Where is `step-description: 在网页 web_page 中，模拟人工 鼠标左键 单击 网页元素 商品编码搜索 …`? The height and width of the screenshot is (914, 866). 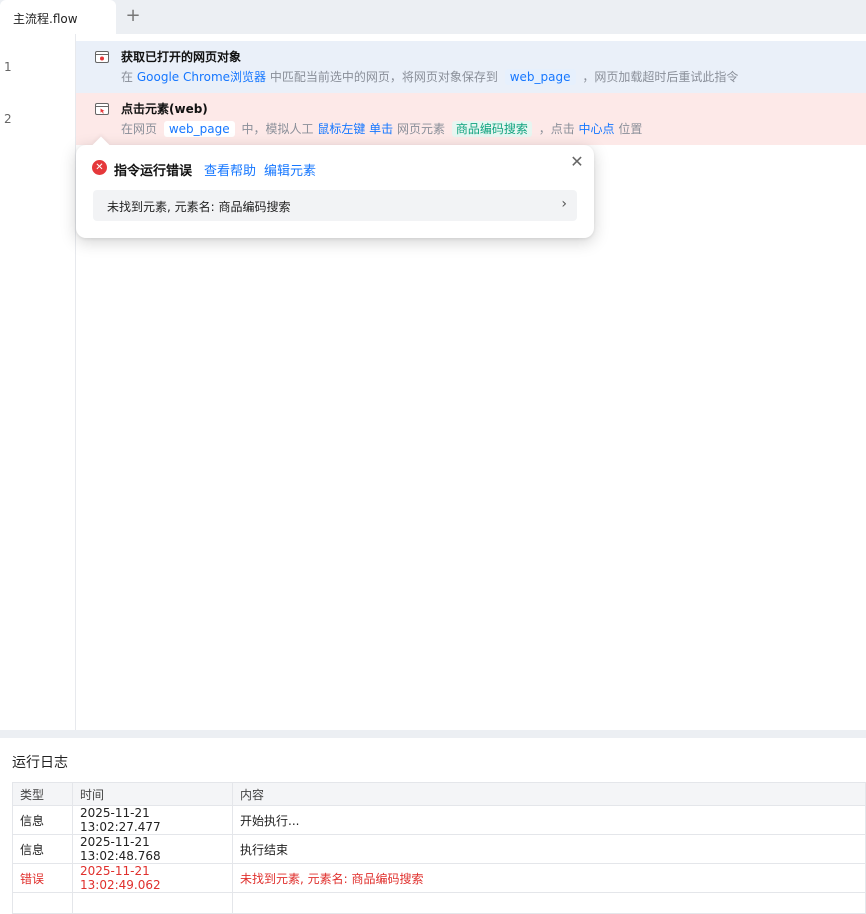 step-description: 在网页 web_page 中，模拟人工 鼠标左键 单击 网页元素 商品编码搜索 … is located at coordinates (381, 128).